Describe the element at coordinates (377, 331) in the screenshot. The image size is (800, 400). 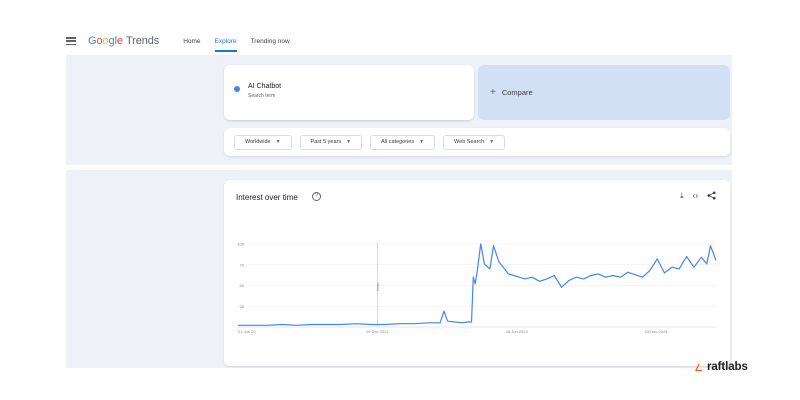
I see `x-tick-label: 19 Dec 2021` at that location.